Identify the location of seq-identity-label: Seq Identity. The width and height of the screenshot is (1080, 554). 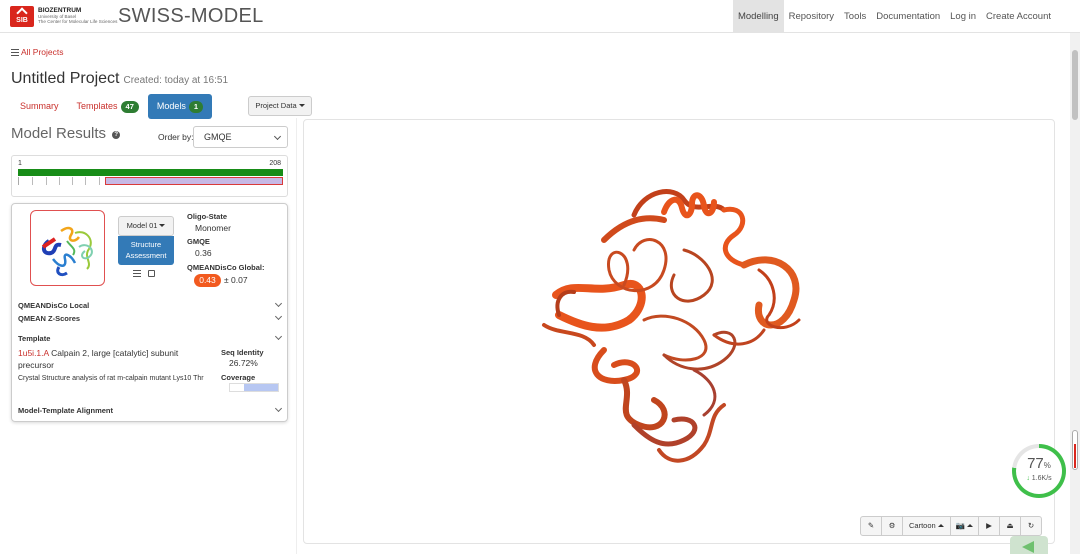
(242, 352).